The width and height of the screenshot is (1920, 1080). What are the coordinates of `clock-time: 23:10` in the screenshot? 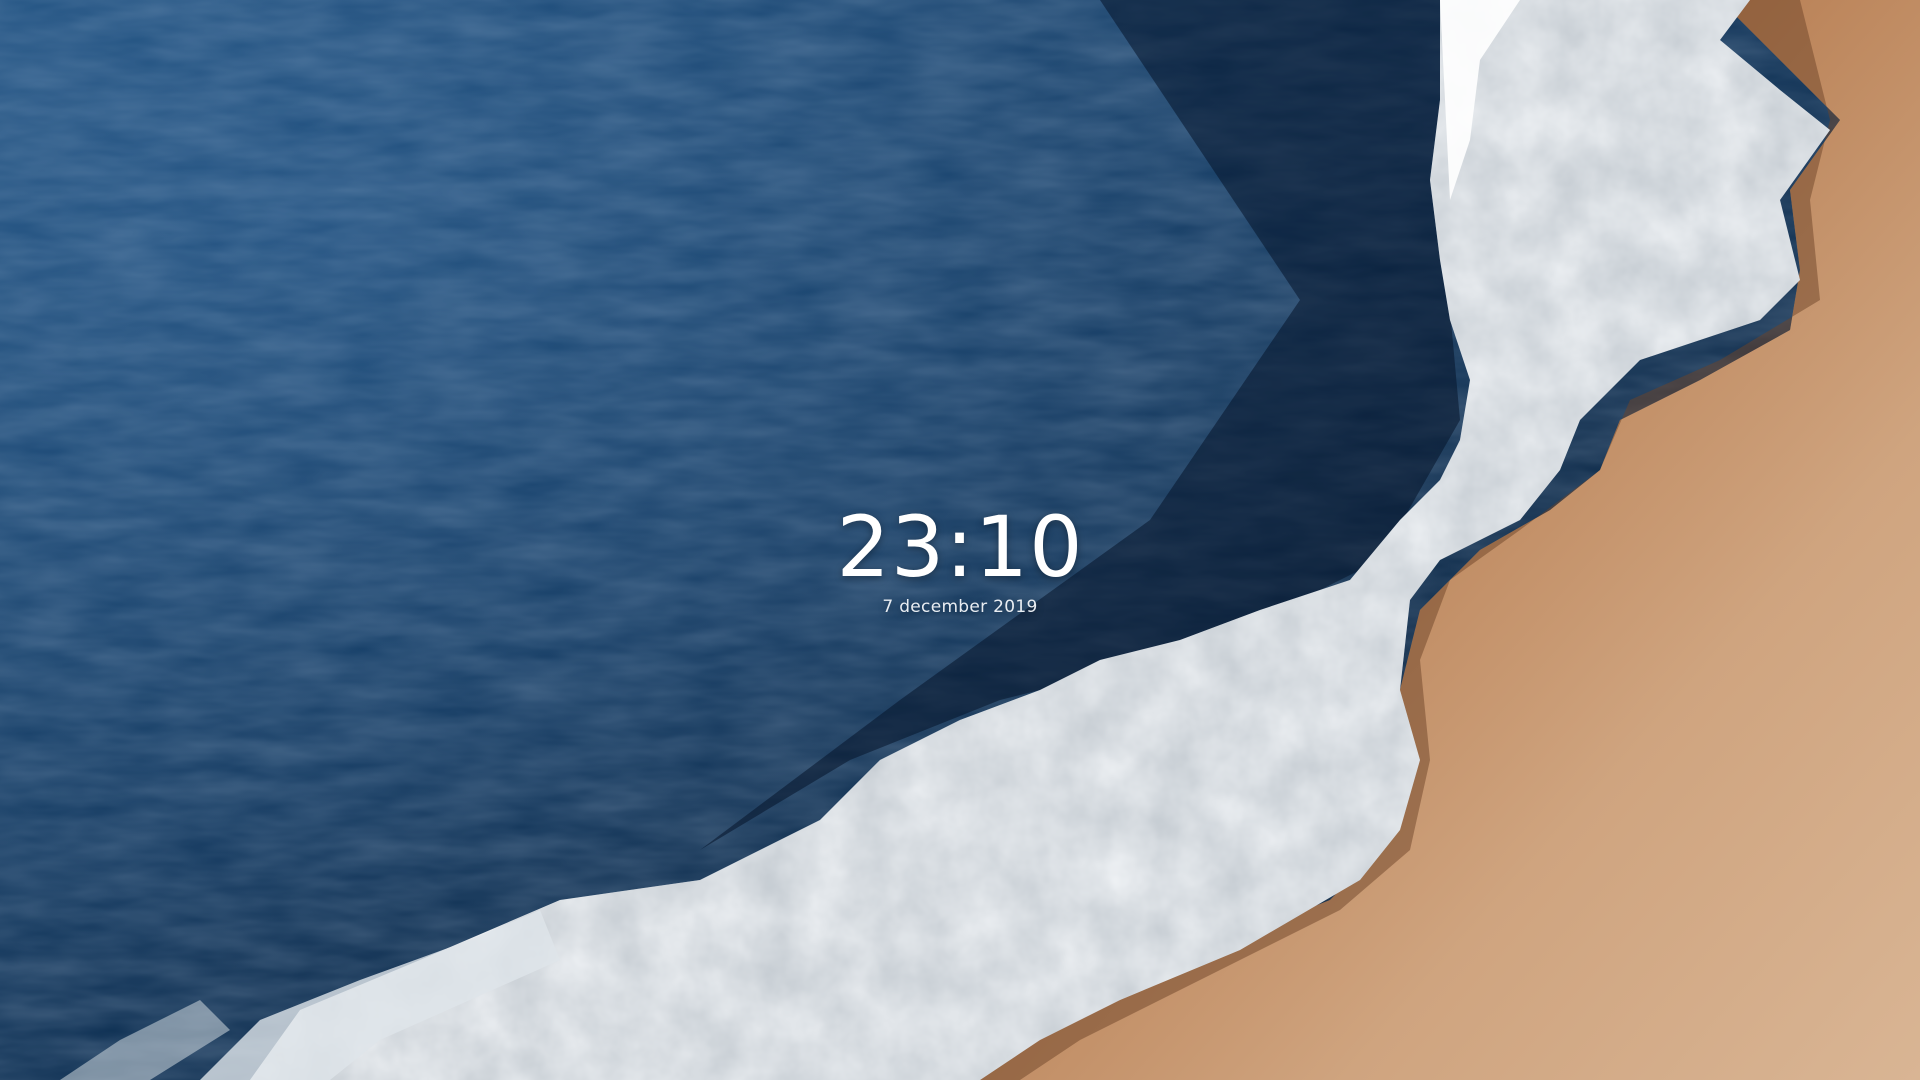 It's located at (960, 547).